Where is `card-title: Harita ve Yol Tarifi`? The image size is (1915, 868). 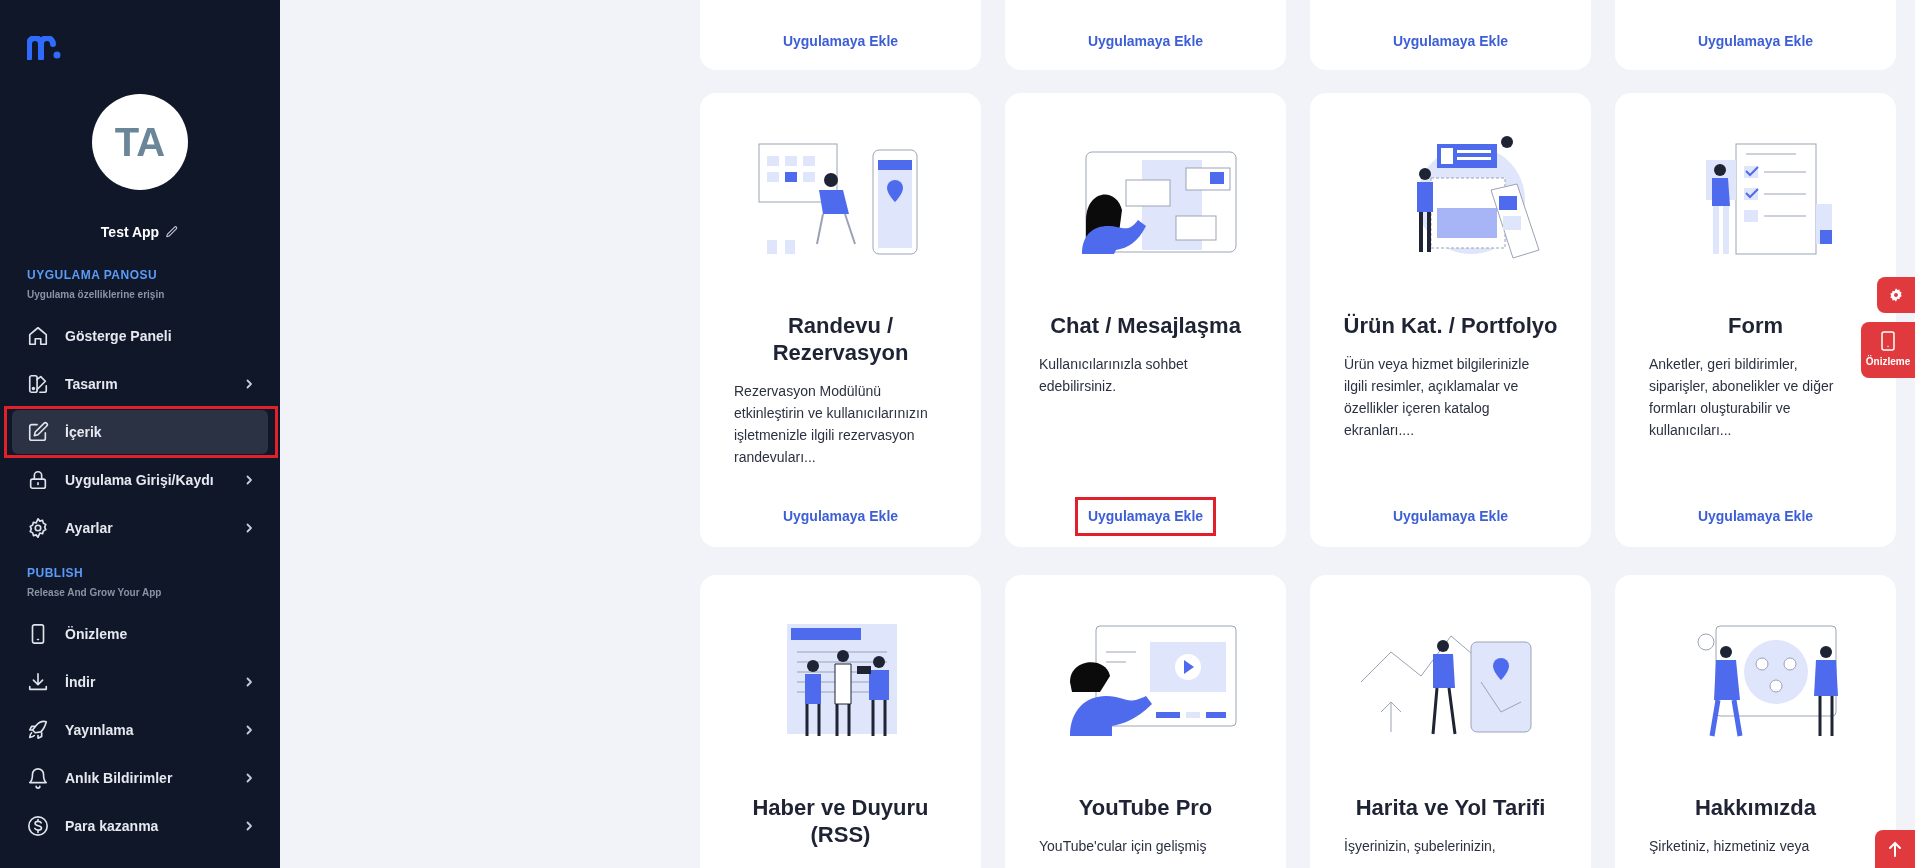 card-title: Harita ve Yol Tarifi is located at coordinates (1450, 807).